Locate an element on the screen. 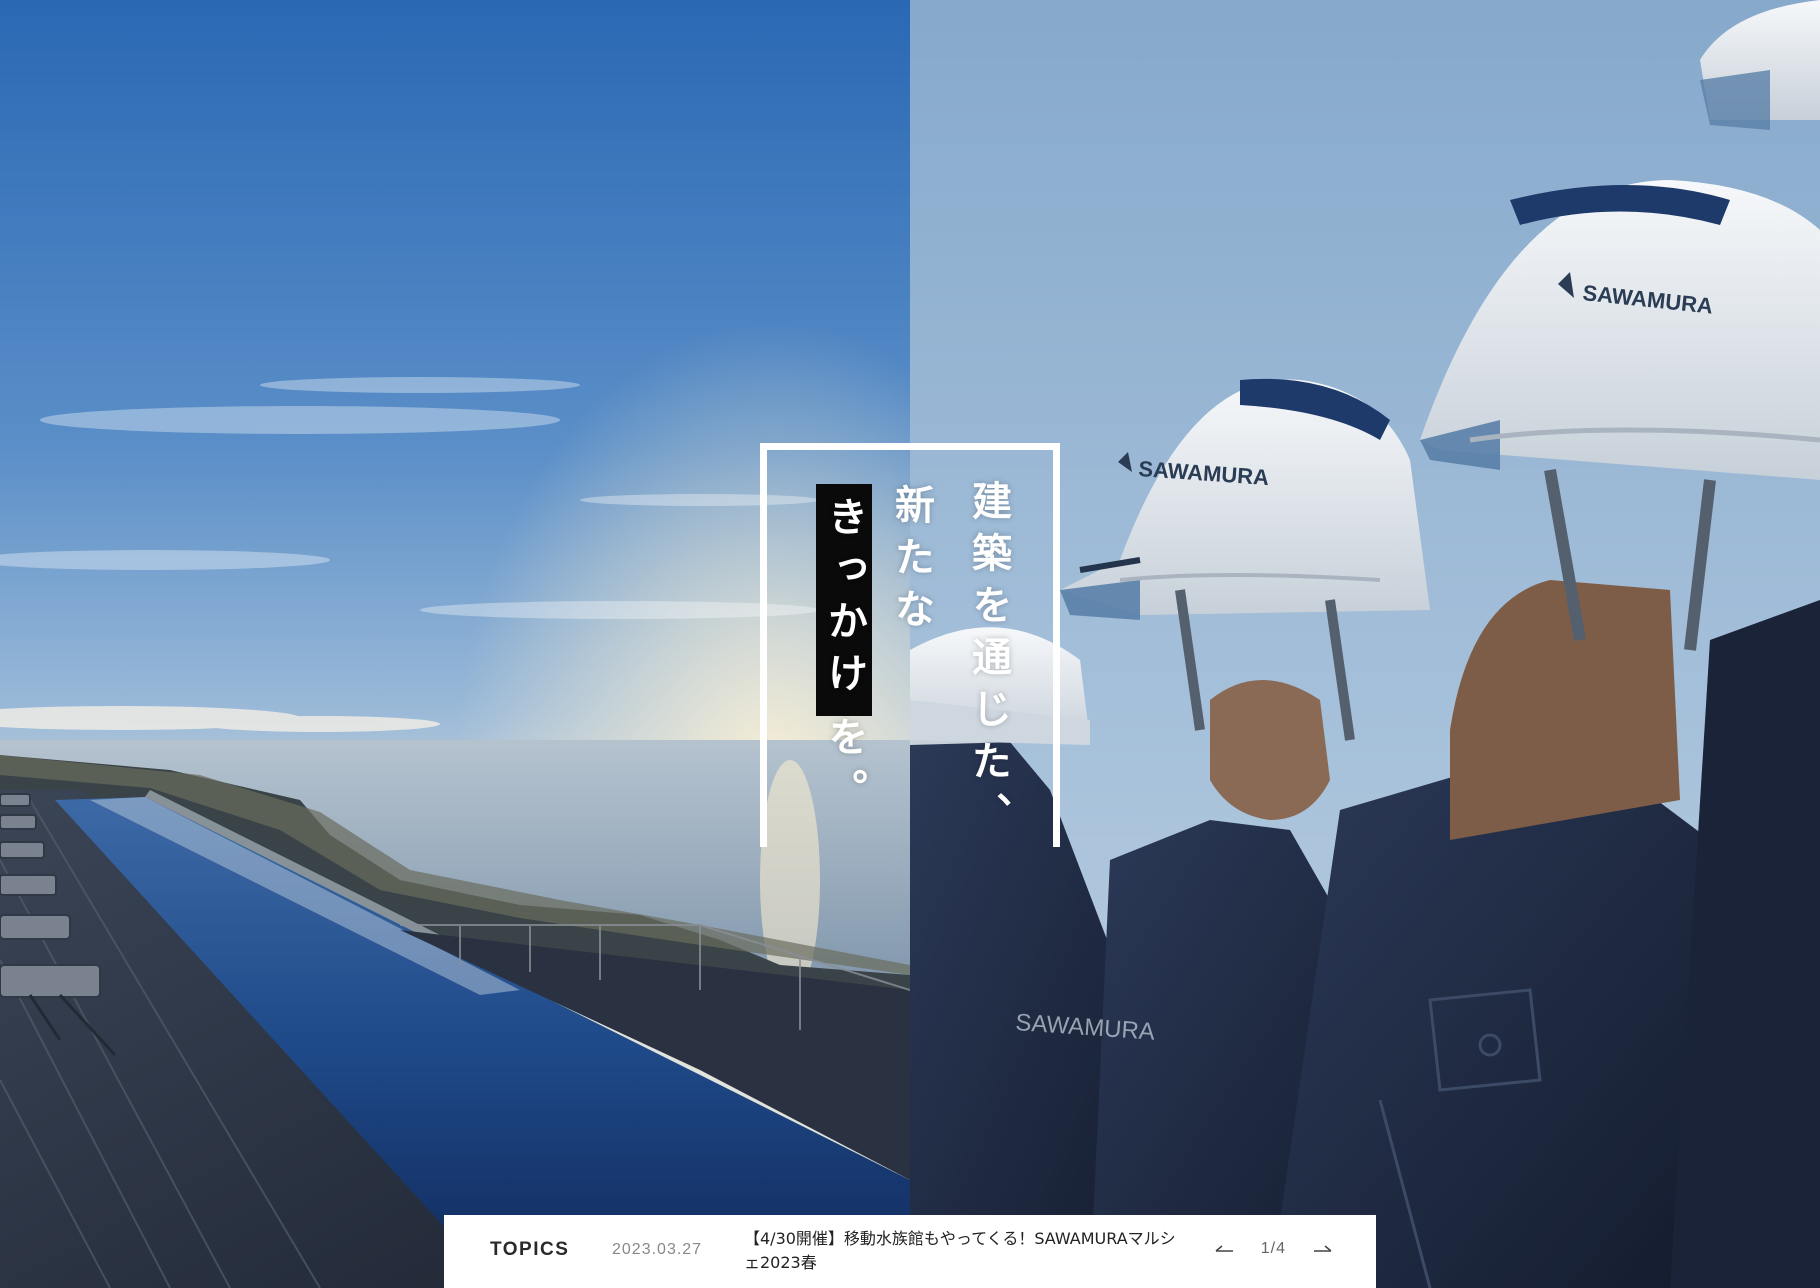 Image resolution: width=1820 pixels, height=1288 pixels. topics-prev-button is located at coordinates (1224, 1249).